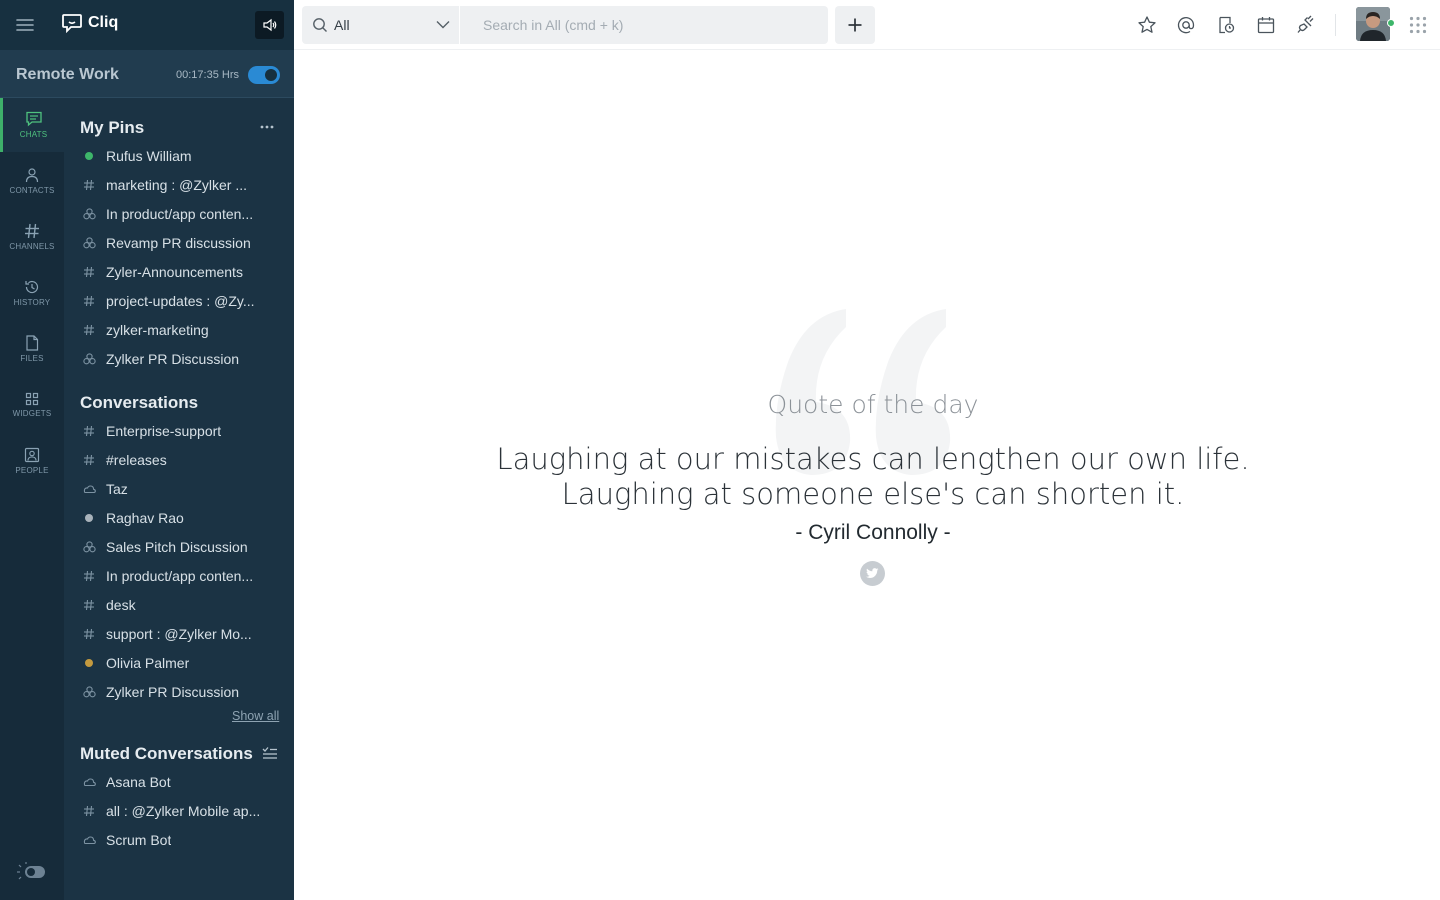 This screenshot has width=1440, height=900. What do you see at coordinates (443, 24) in the screenshot?
I see `chevron-down-icon` at bounding box center [443, 24].